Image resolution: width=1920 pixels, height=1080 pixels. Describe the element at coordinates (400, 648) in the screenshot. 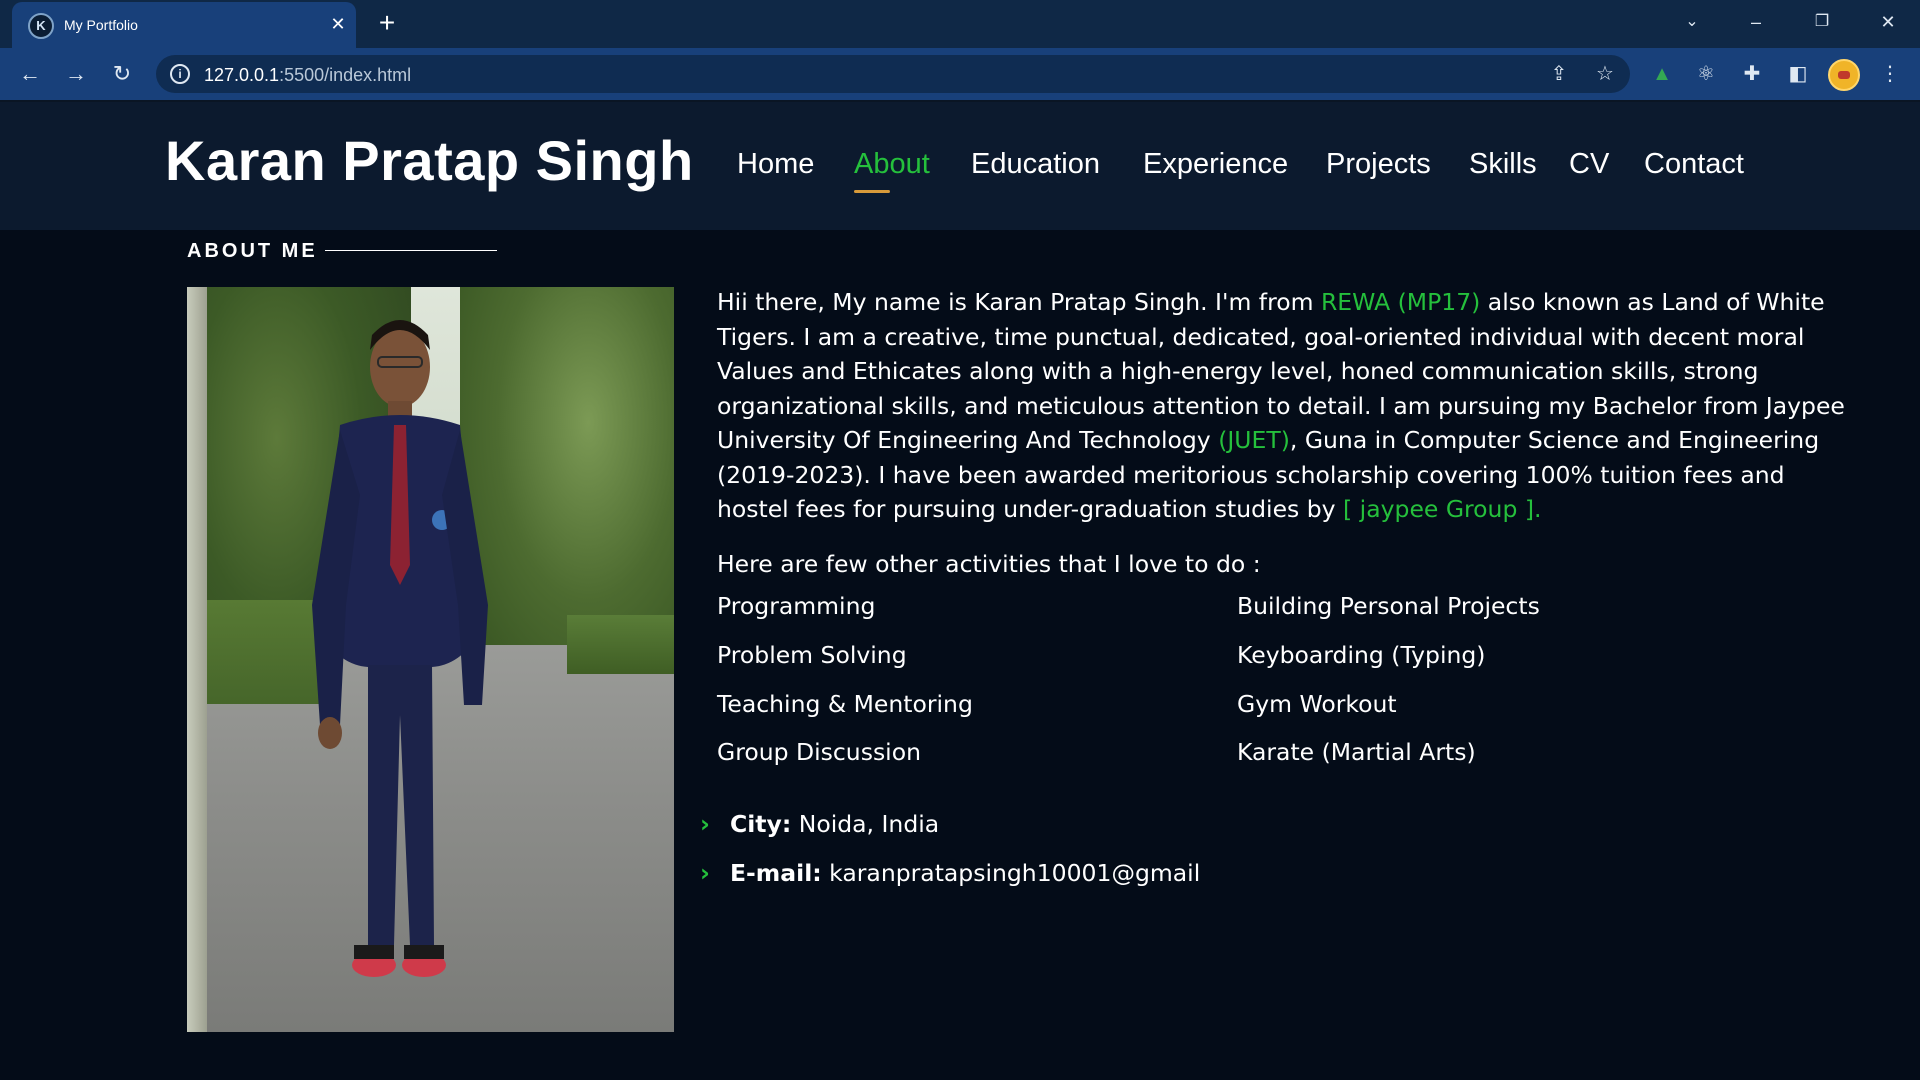

I see `person-silhouette` at that location.